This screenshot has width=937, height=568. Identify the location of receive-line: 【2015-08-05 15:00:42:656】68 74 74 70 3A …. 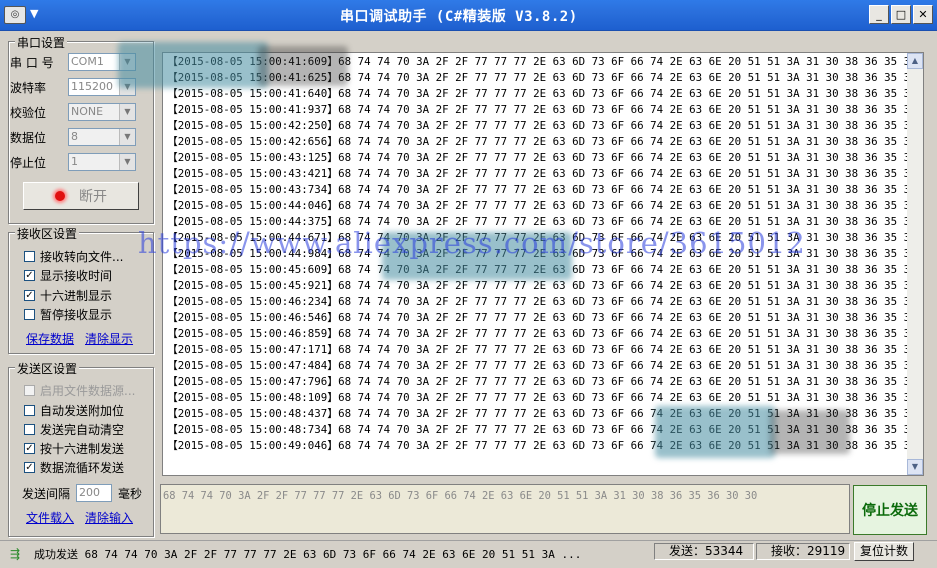
(545, 142).